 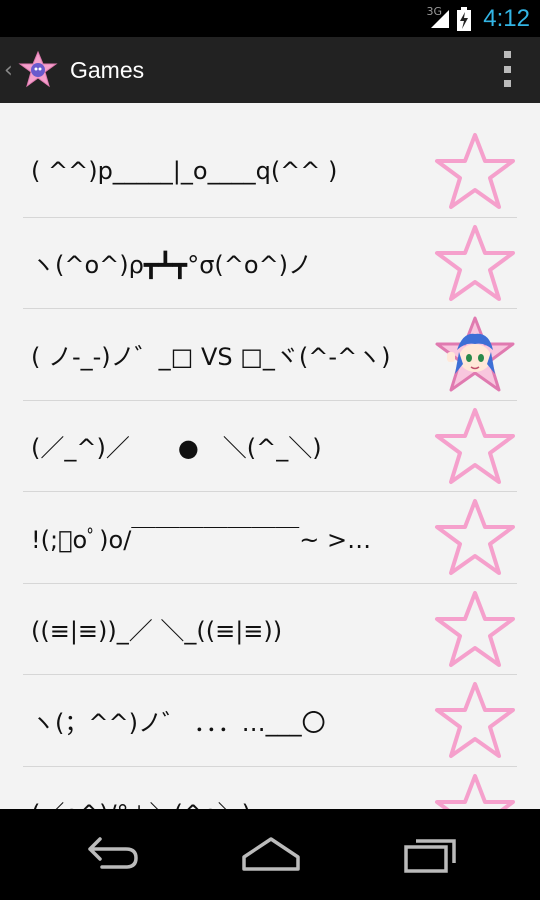 I want to click on status-bar: 3G 4:12, so click(x=270, y=18).